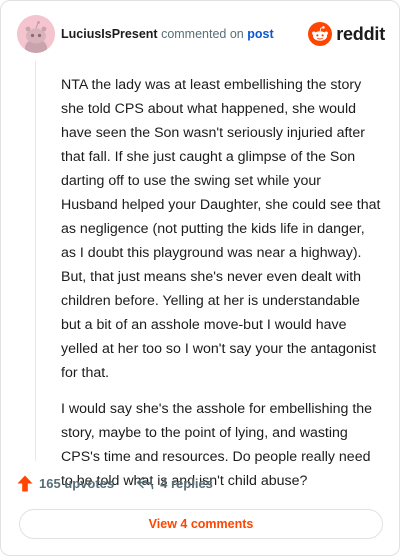 The image size is (400, 556). Describe the element at coordinates (126, 483) in the screenshot. I see `comment-actions: 165 upvotes 4 replies` at that location.